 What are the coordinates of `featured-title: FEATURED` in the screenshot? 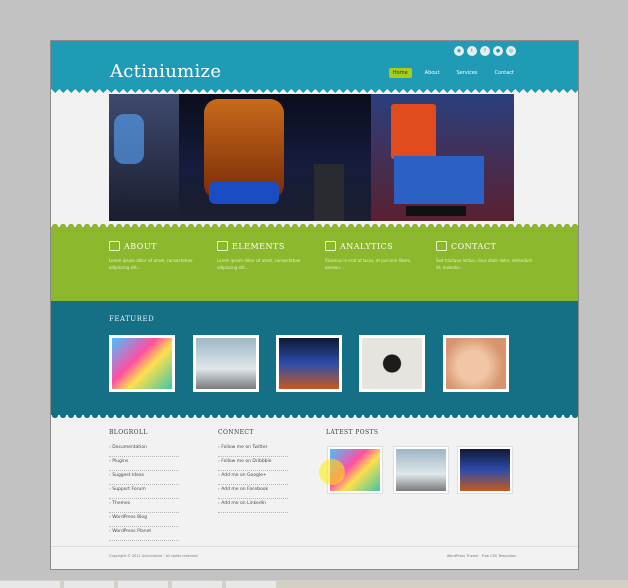 It's located at (132, 319).